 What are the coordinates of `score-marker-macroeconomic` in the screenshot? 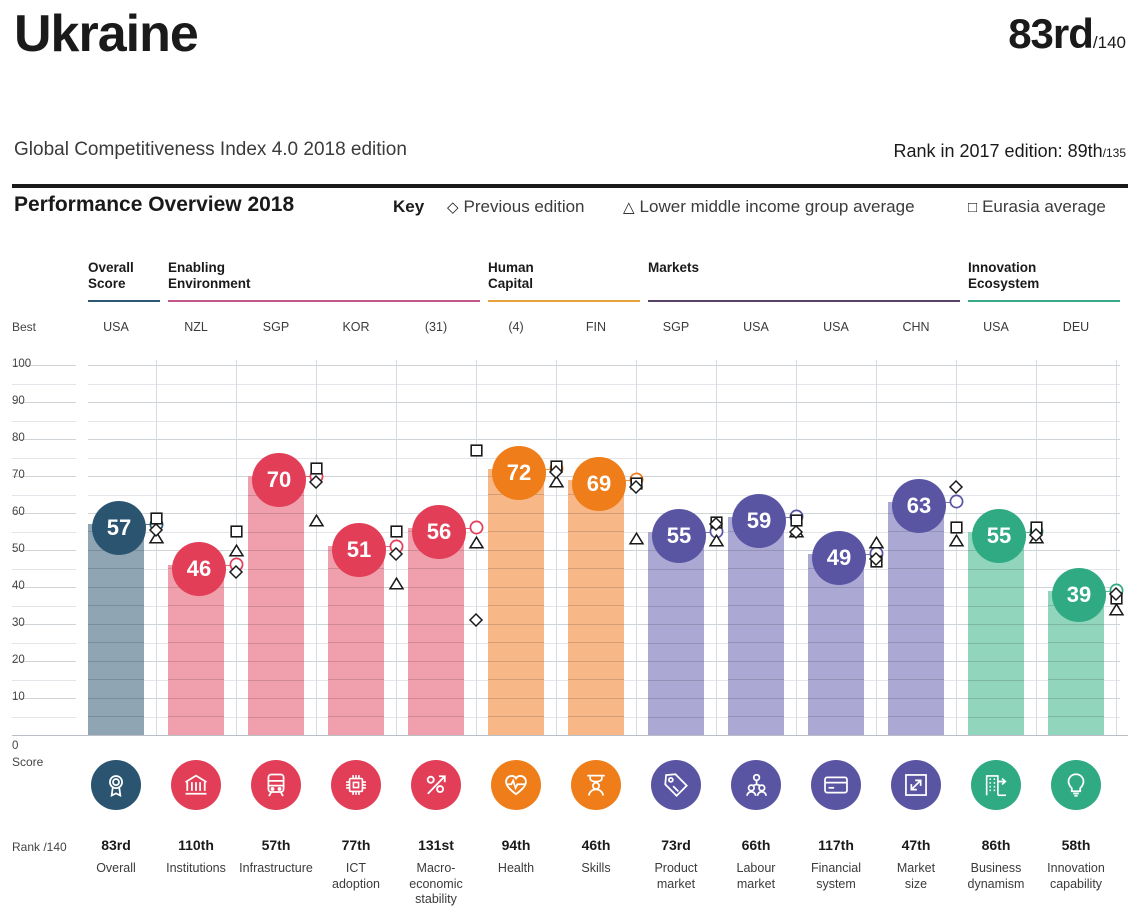 It's located at (476, 527).